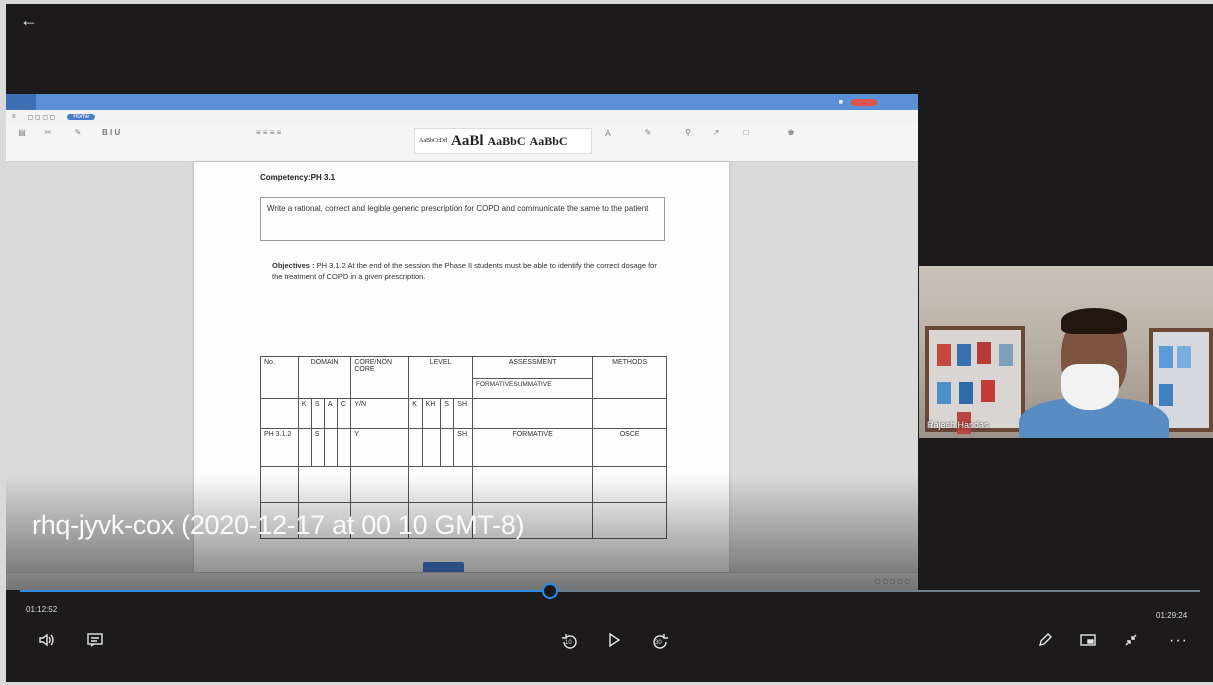 The width and height of the screenshot is (1213, 685). What do you see at coordinates (532, 388) in the screenshot?
I see `table-header-assessment-sub: FORMATIVESUMMATIVE` at bounding box center [532, 388].